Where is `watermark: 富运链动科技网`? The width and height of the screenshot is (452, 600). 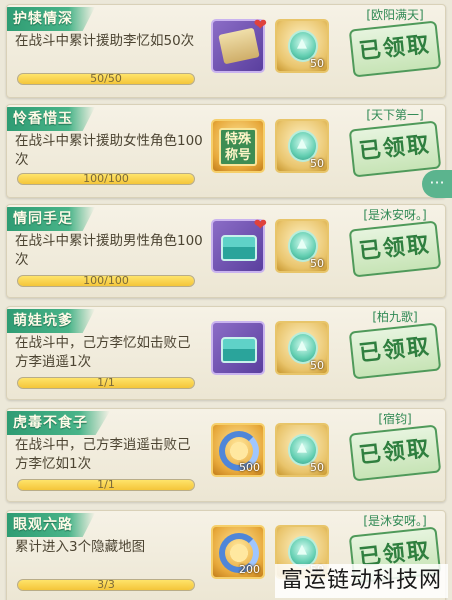 watermark: 富运链动科技网 is located at coordinates (361, 581).